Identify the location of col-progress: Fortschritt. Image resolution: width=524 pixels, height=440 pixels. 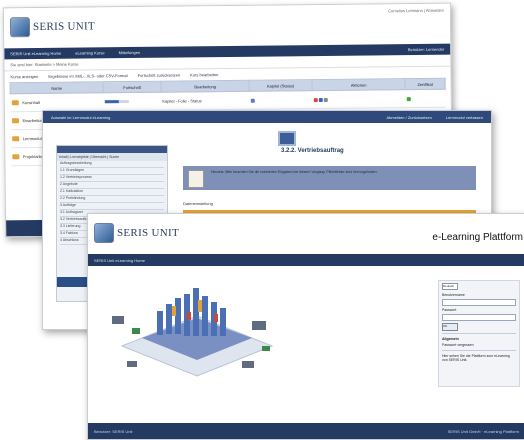
(132, 87).